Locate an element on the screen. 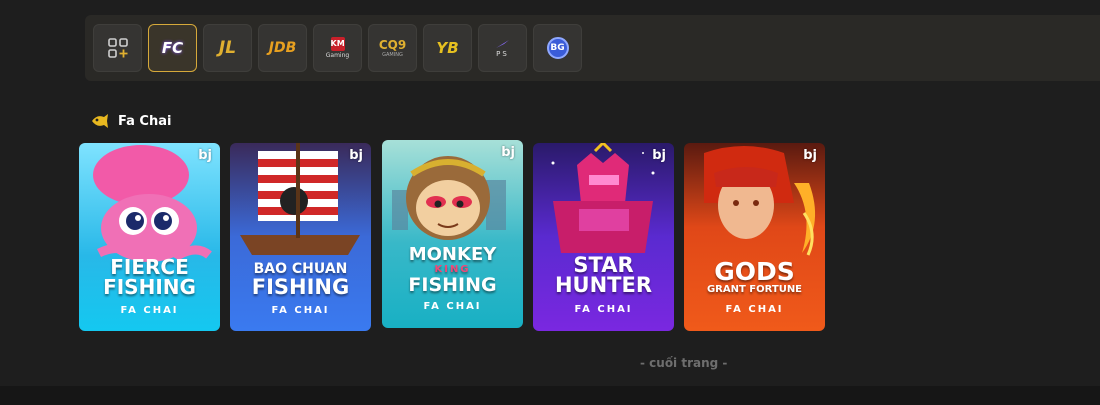 The width and height of the screenshot is (1100, 405). provider-fc-button: FC is located at coordinates (172, 48).